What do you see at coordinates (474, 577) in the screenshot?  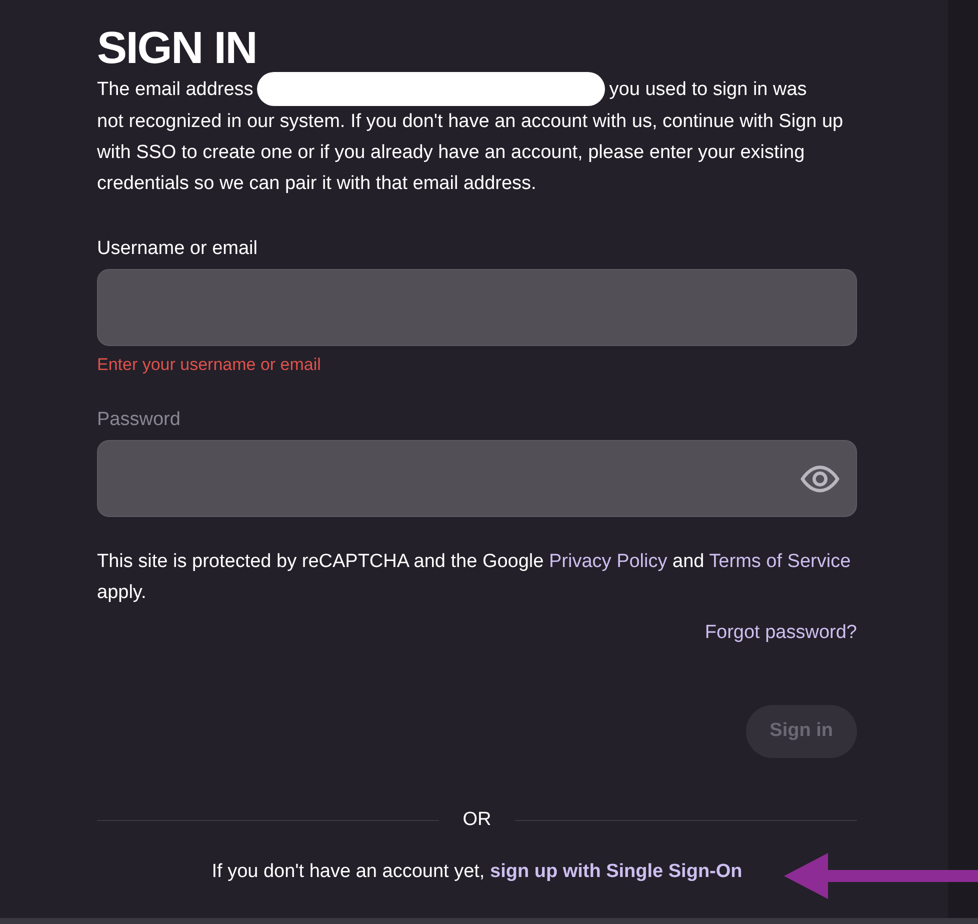 I see `recaptcha-notice: This site is protected by reCAPTCHA and the Google Privacy Policy and Terms of Service apply.` at bounding box center [474, 577].